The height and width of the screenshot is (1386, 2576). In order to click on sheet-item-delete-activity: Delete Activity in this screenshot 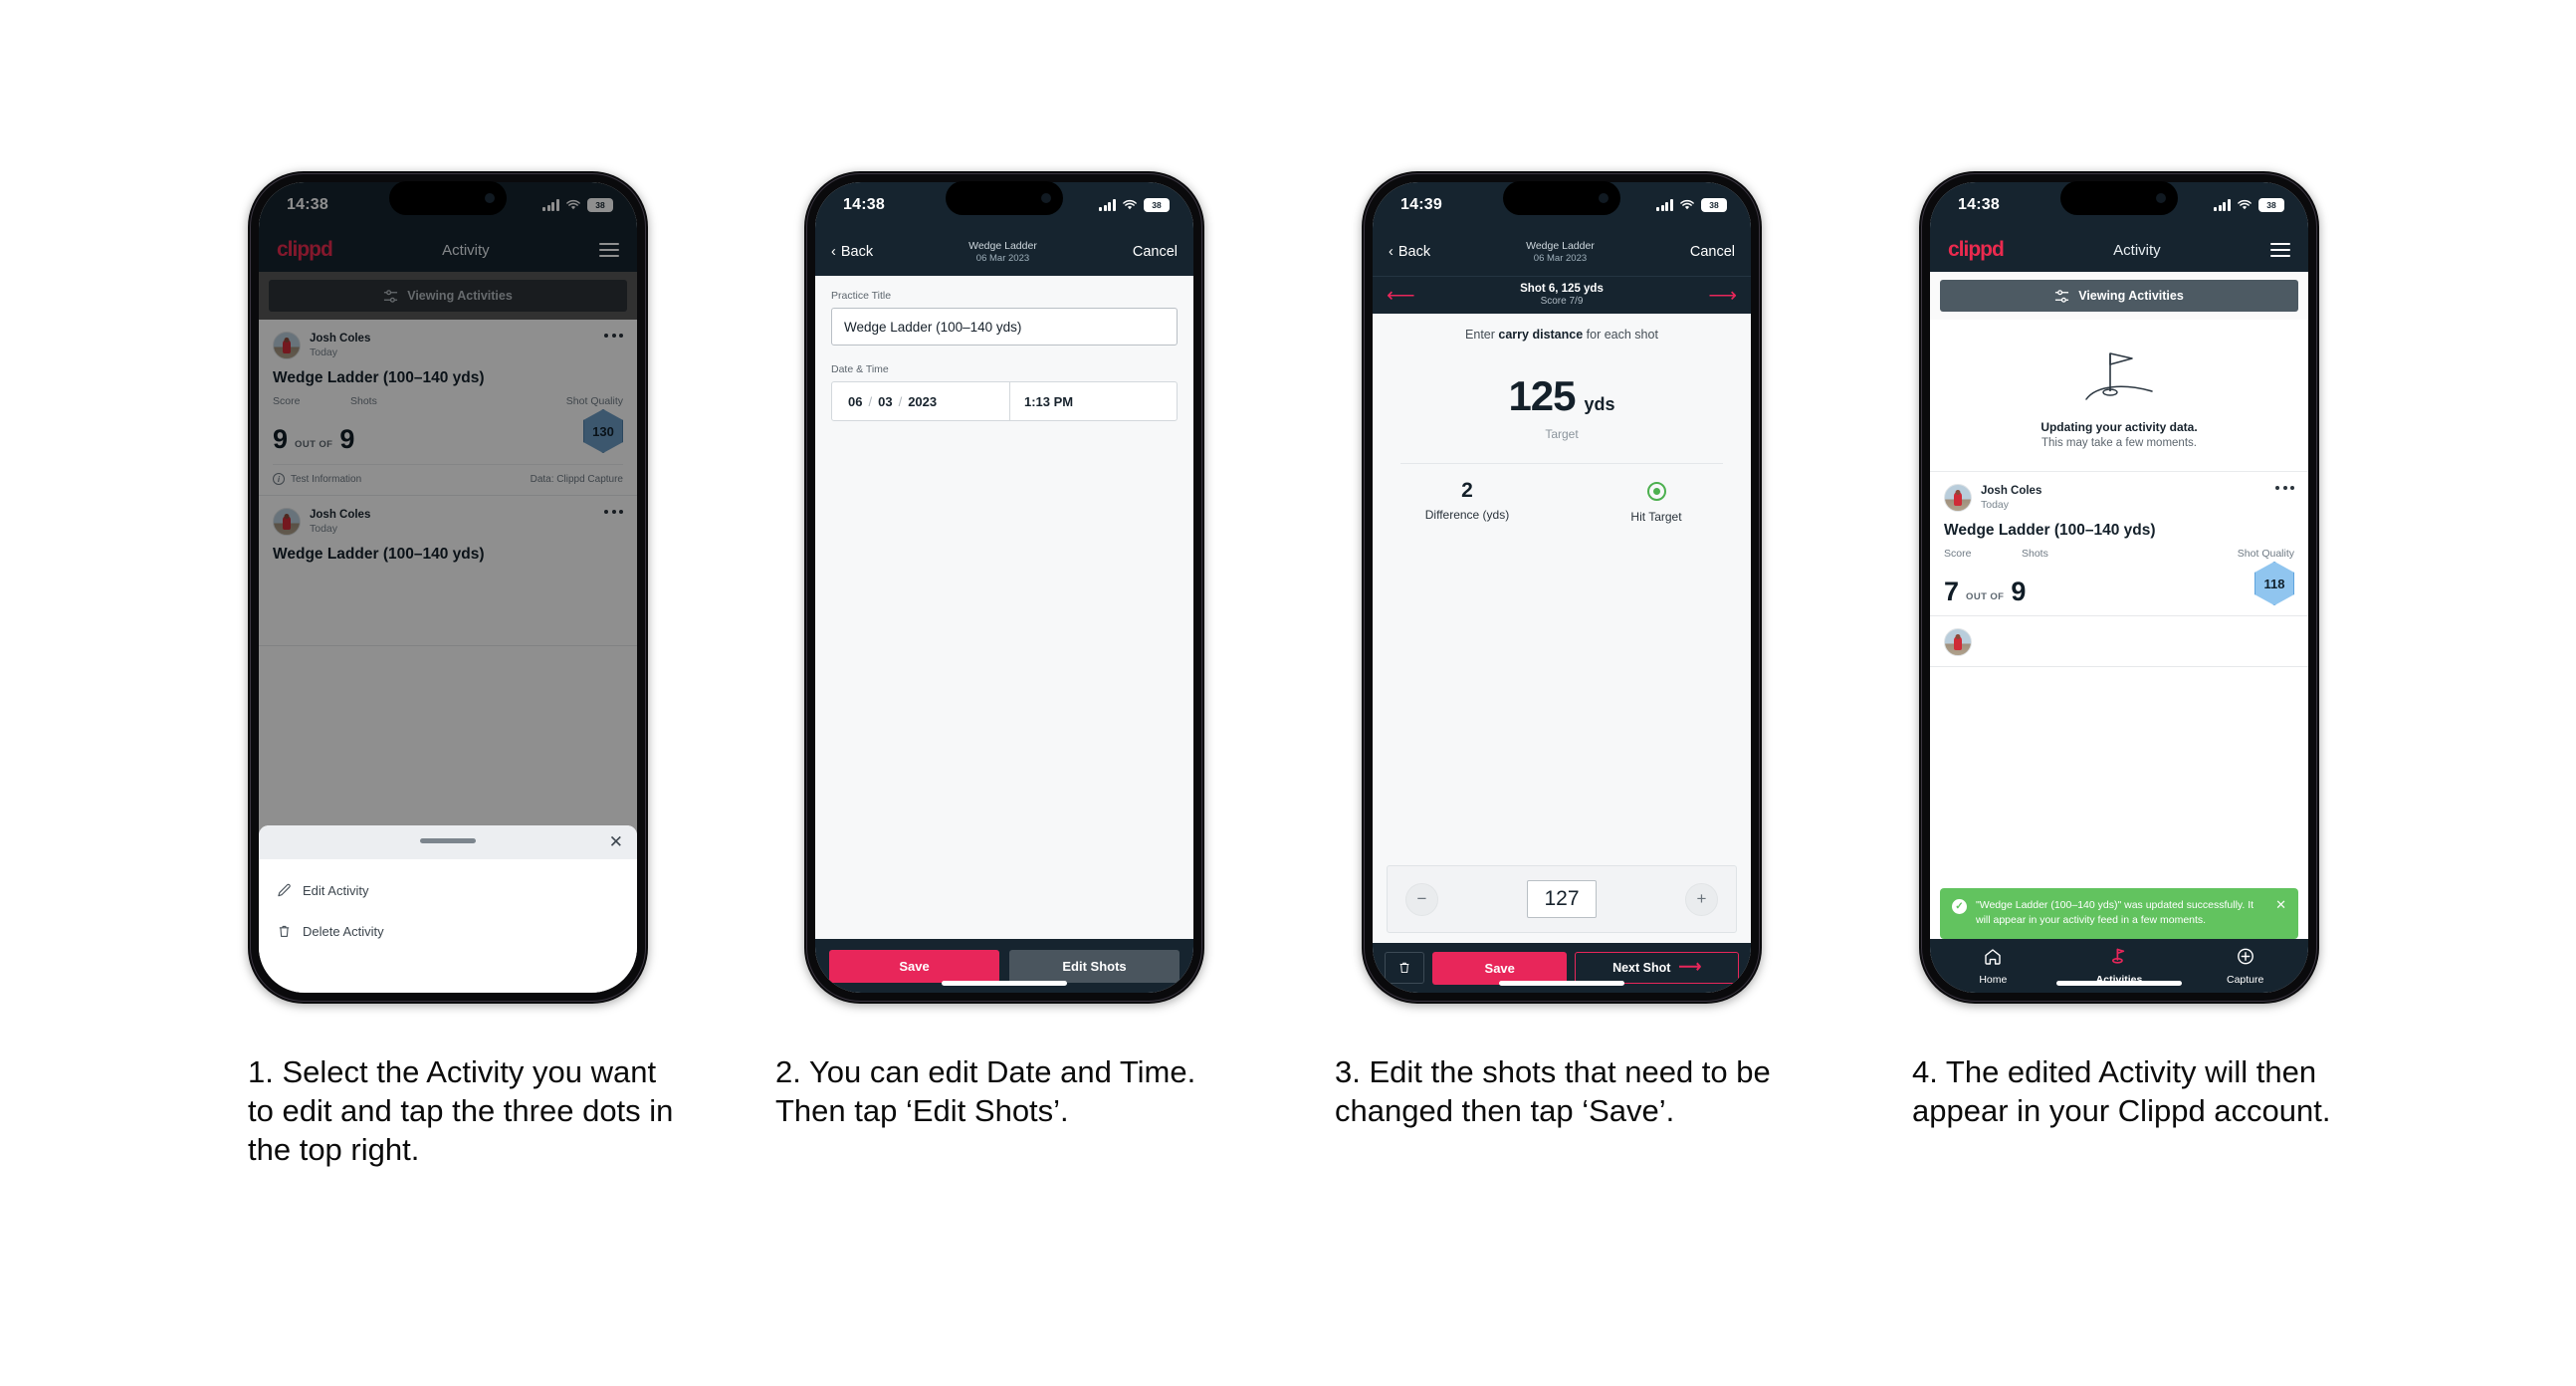, I will do `click(448, 931)`.